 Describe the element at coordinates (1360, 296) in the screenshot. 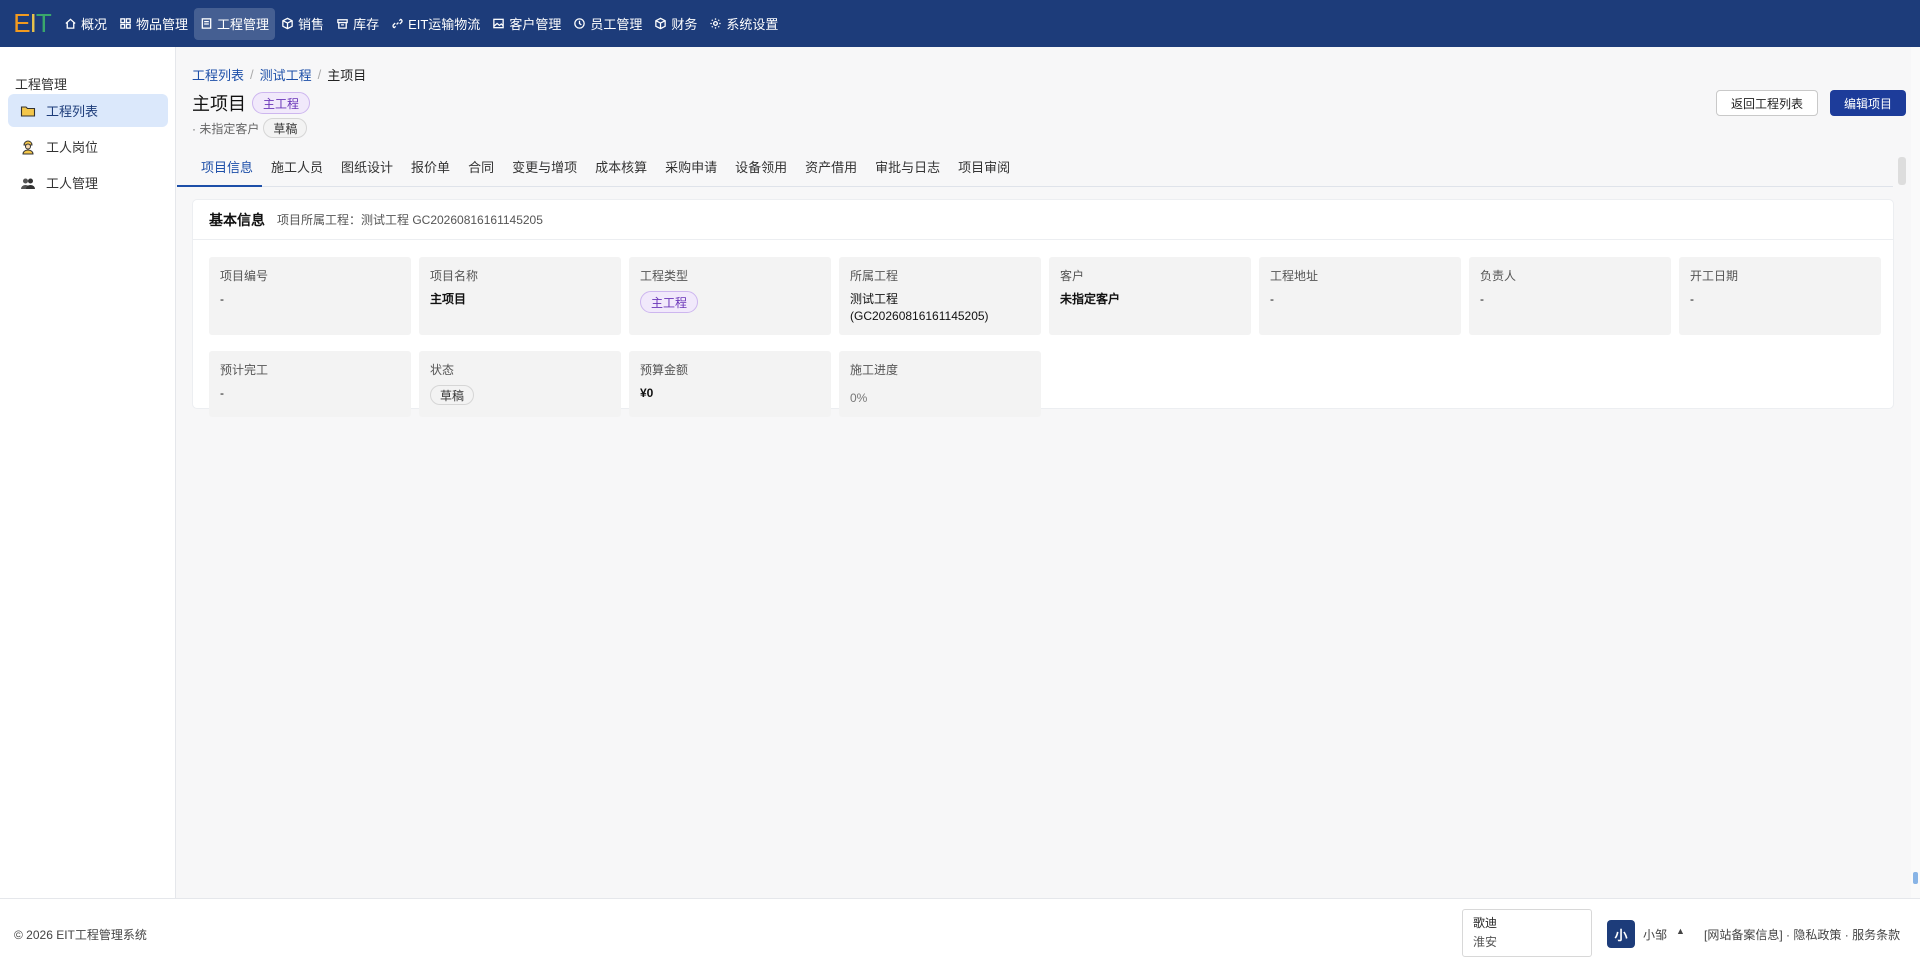

I see `field-address: 工程地址 -` at that location.